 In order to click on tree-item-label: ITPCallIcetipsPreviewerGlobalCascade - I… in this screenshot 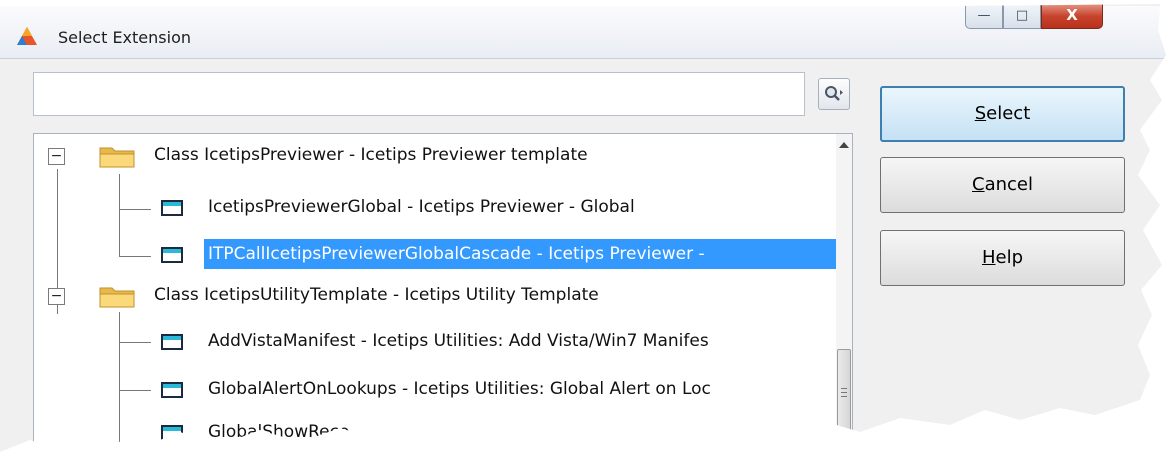, I will do `click(520, 254)`.